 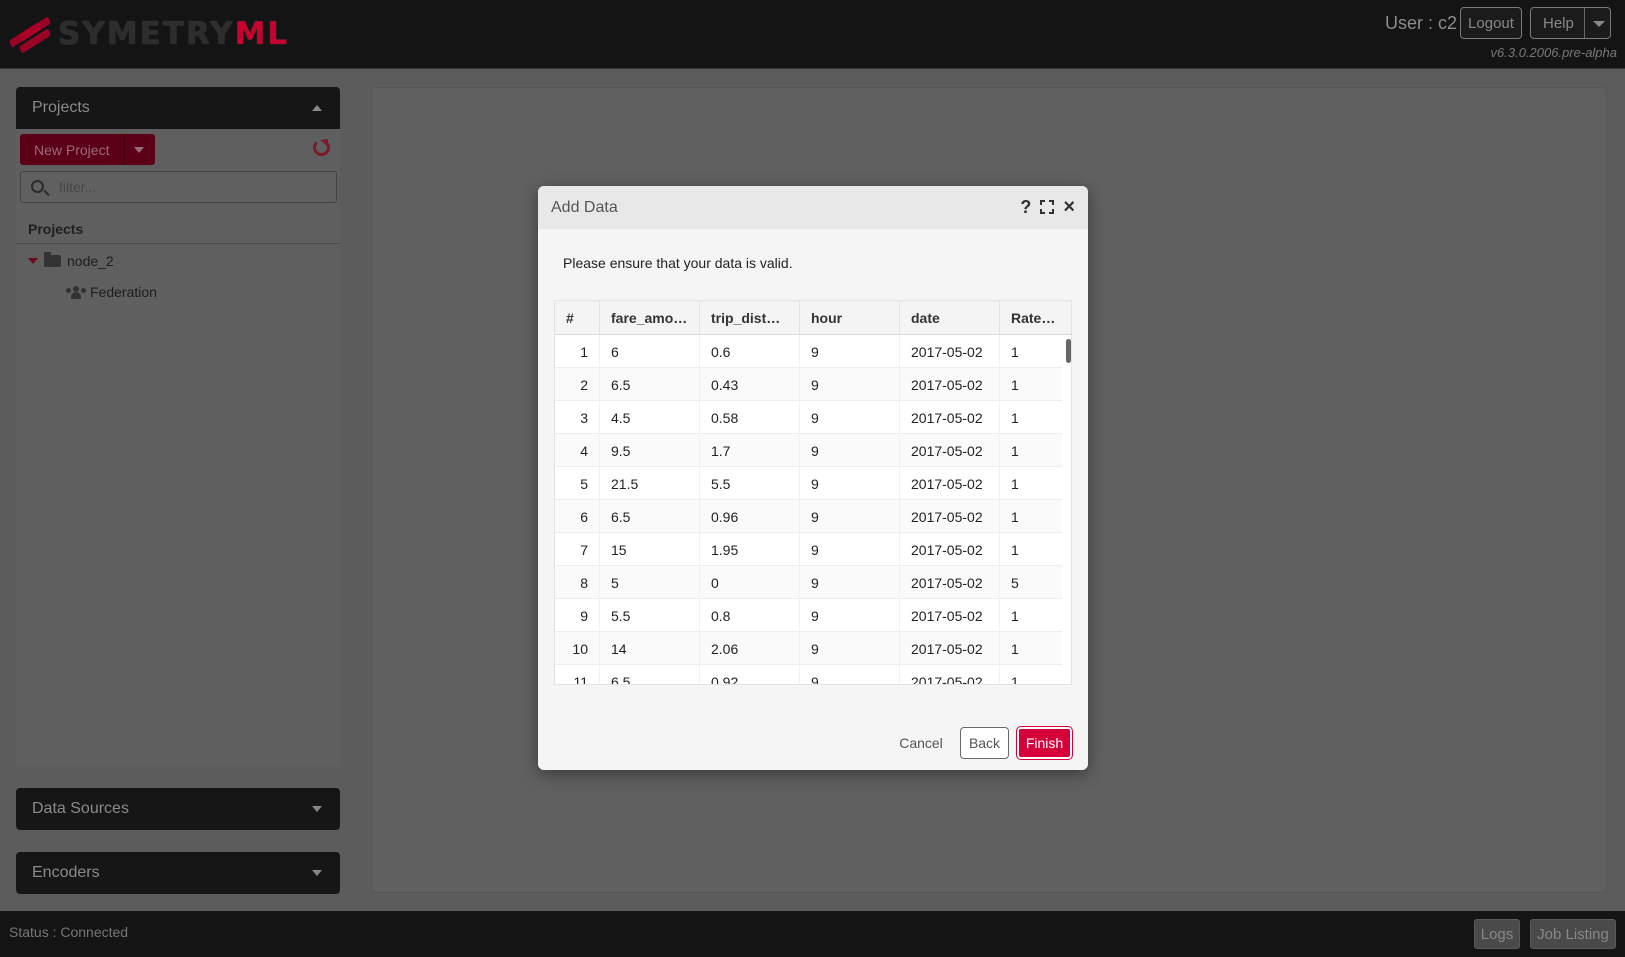 I want to click on table-cell: 0.8, so click(x=750, y=615).